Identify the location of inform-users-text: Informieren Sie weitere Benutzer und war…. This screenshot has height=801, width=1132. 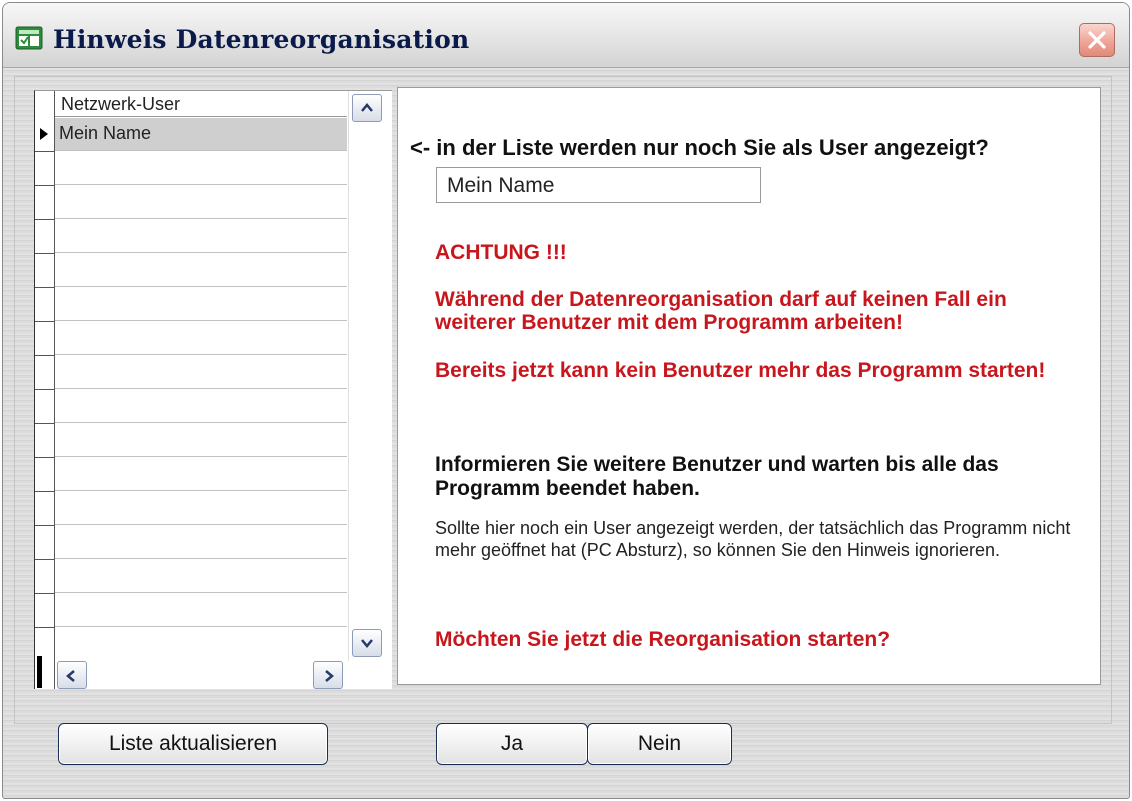
(717, 476).